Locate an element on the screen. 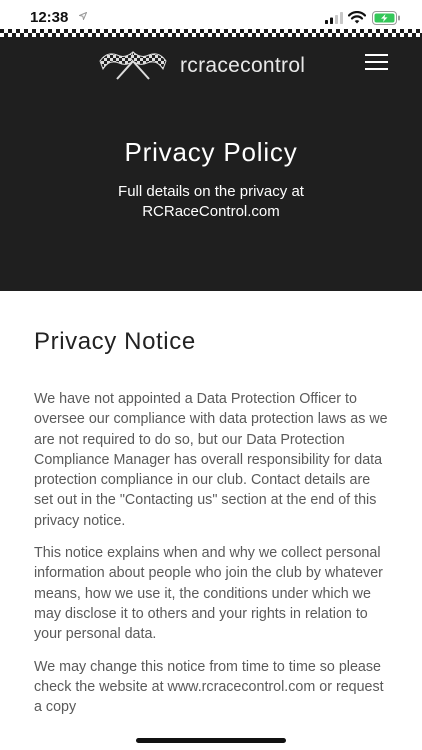 Image resolution: width=422 pixels, height=750 pixels. site-logo: rcracecontrol is located at coordinates (212, 66).